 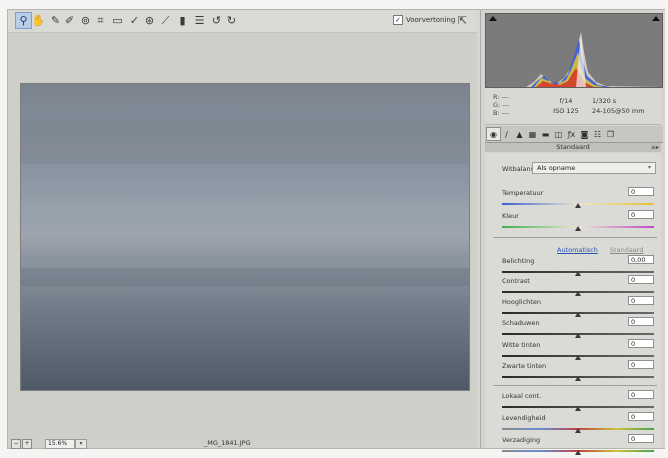 What do you see at coordinates (85, 20) in the screenshot?
I see `targeted-adjustment-tool-icon: ⊚` at bounding box center [85, 20].